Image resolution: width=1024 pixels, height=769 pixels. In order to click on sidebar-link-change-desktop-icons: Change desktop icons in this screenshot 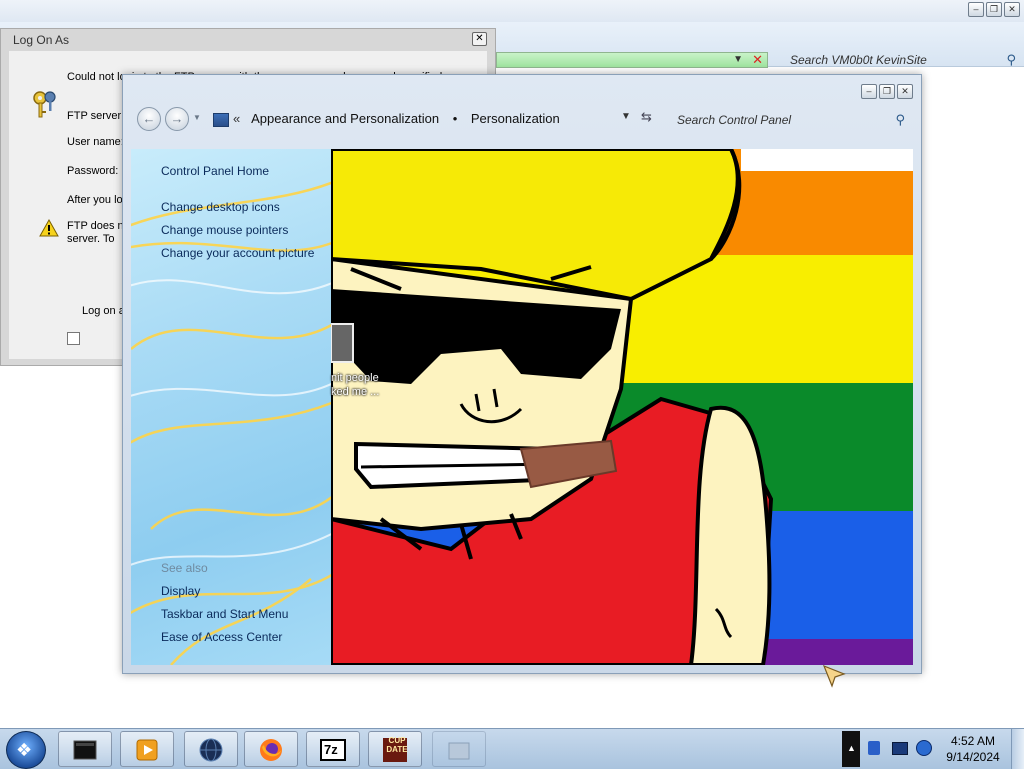, I will do `click(220, 207)`.